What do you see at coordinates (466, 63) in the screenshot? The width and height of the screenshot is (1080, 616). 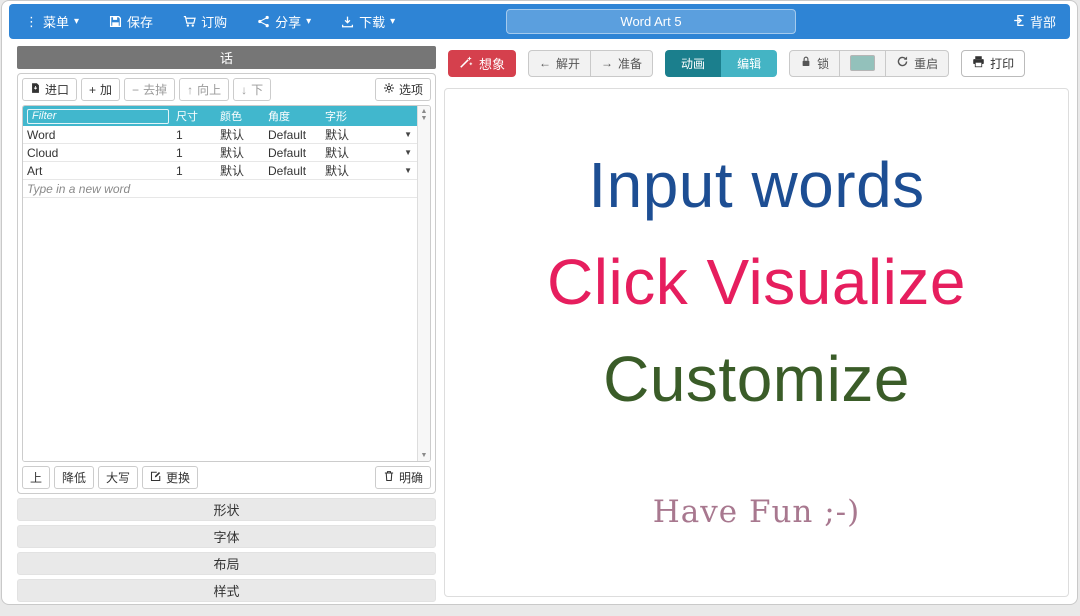 I see `magic-wand-icon` at bounding box center [466, 63].